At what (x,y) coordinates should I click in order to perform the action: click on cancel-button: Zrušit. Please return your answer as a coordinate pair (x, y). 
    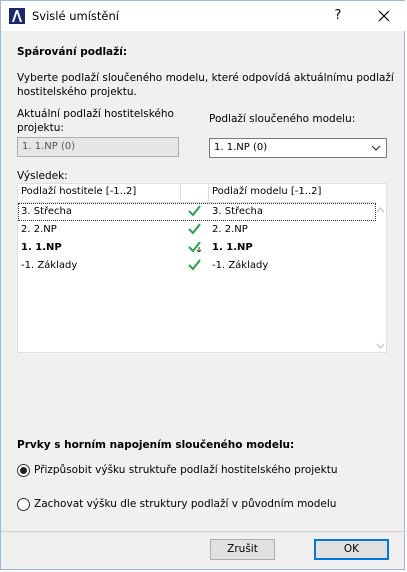
    Looking at the image, I should click on (242, 549).